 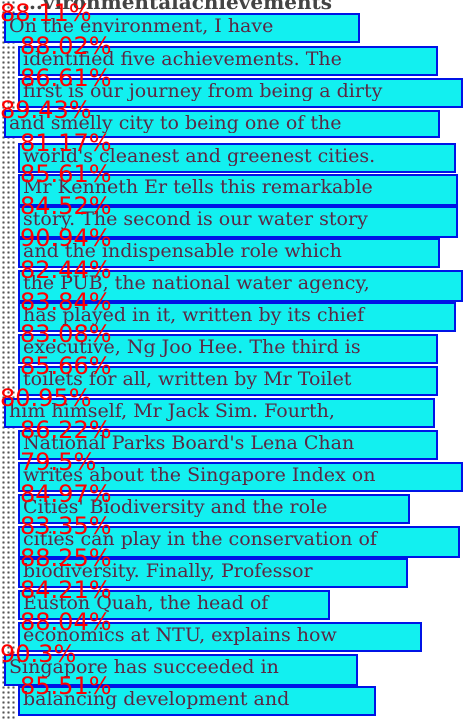 I want to click on confidence-score-label: 84.97%, so click(x=66, y=494).